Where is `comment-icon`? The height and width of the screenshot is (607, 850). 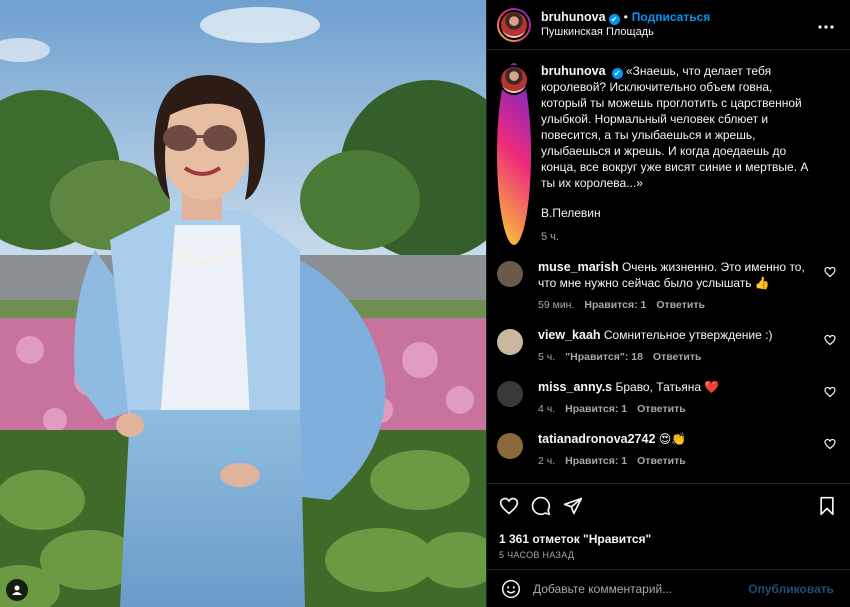
comment-icon is located at coordinates (541, 506).